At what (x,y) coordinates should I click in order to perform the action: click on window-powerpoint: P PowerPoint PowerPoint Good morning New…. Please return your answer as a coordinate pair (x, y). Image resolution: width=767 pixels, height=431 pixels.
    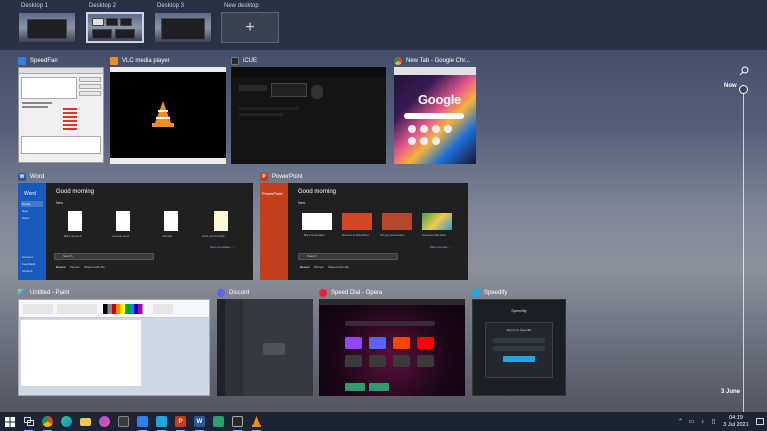
    Looking at the image, I should click on (364, 226).